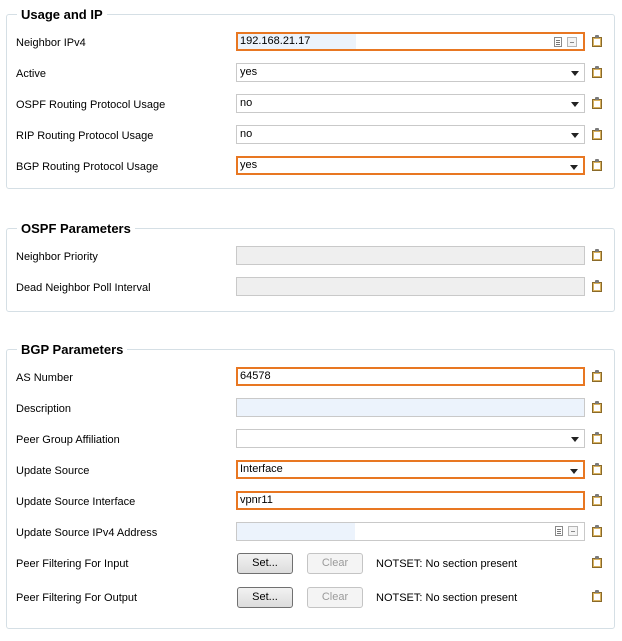 The width and height of the screenshot is (622, 641). I want to click on active-select: yes, so click(410, 72).